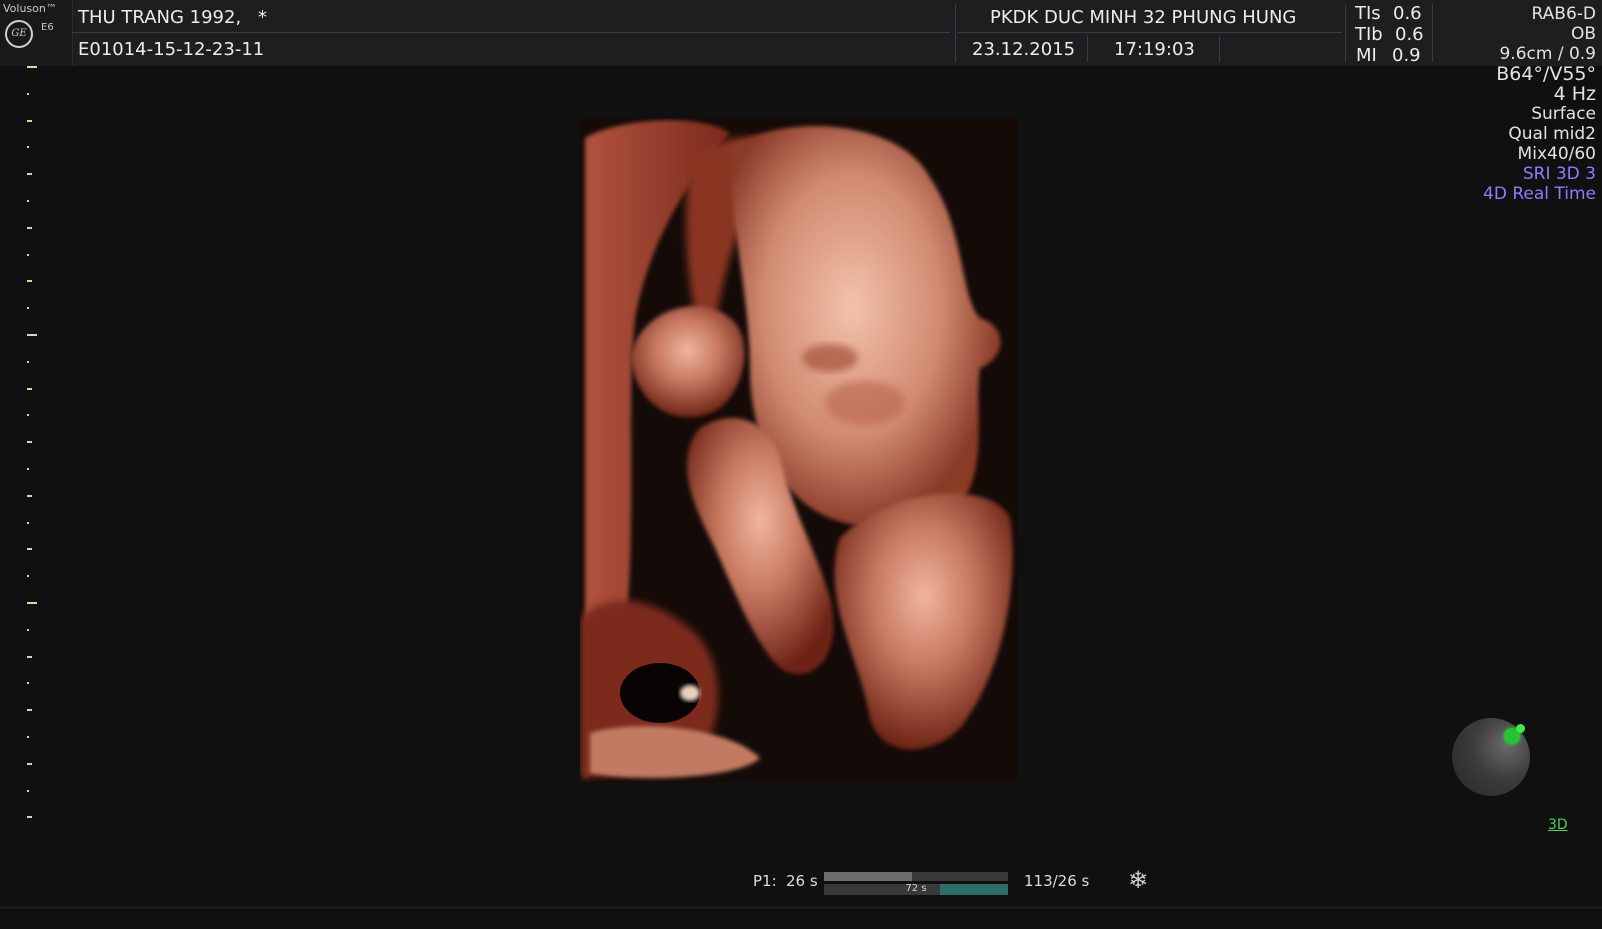 The width and height of the screenshot is (1602, 929). I want to click on orientation-marker-highlight-icon, so click(1520, 728).